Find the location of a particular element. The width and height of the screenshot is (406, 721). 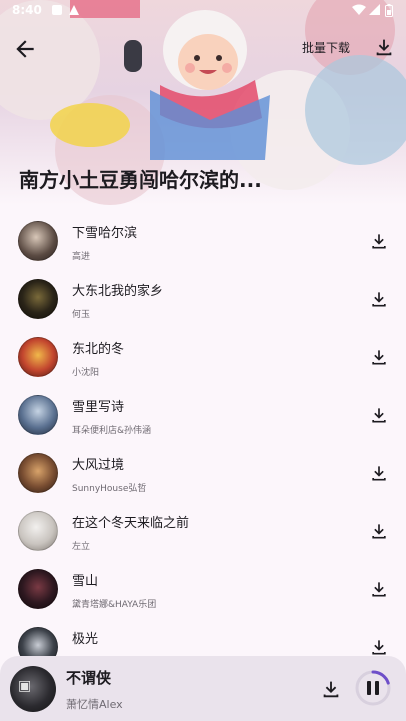

song-title: 在这个冬天来临之前 is located at coordinates (131, 523).